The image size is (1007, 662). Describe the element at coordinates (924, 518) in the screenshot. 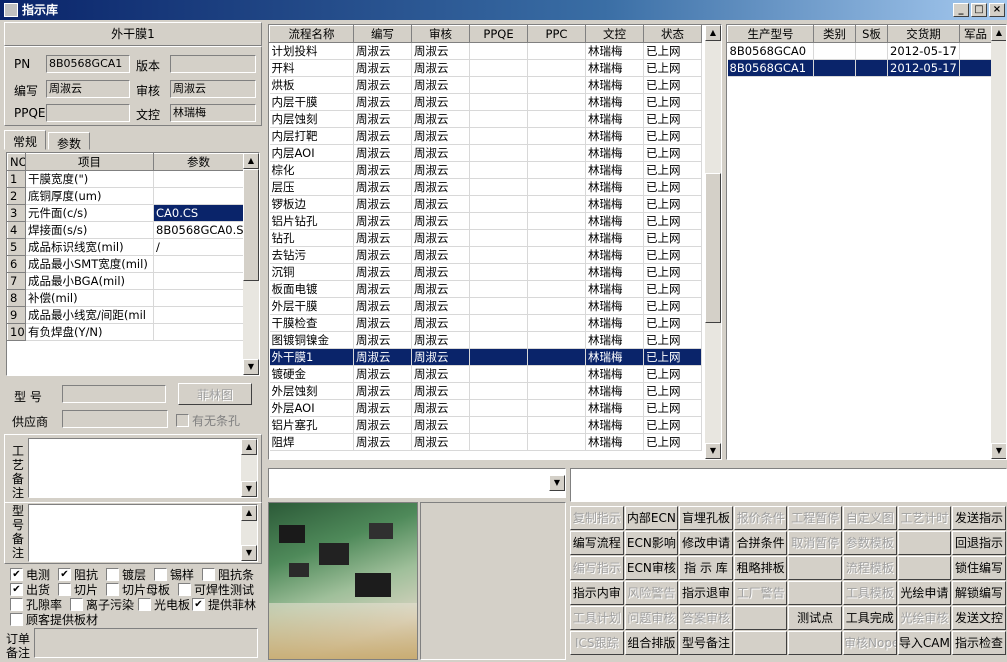

I see `action-button-0-6: 工艺计时` at that location.